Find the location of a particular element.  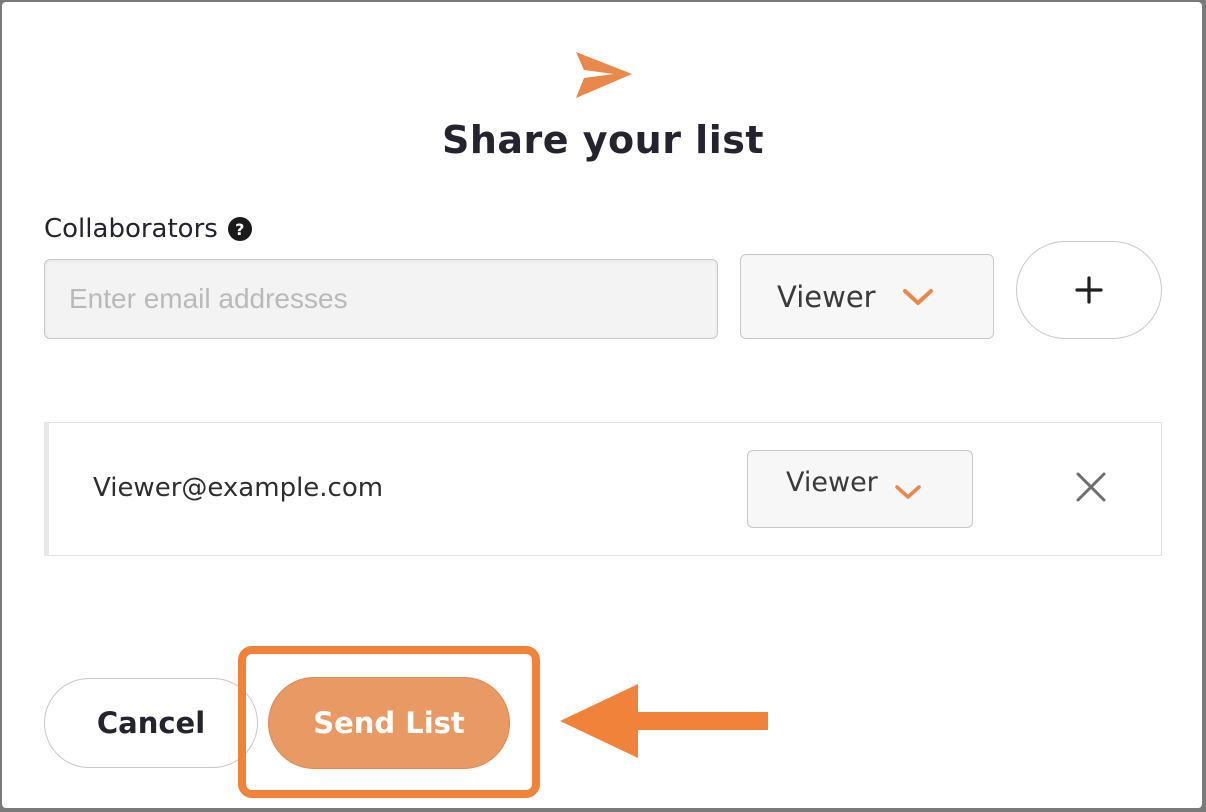

cancel-button: Cancel is located at coordinates (151, 723).